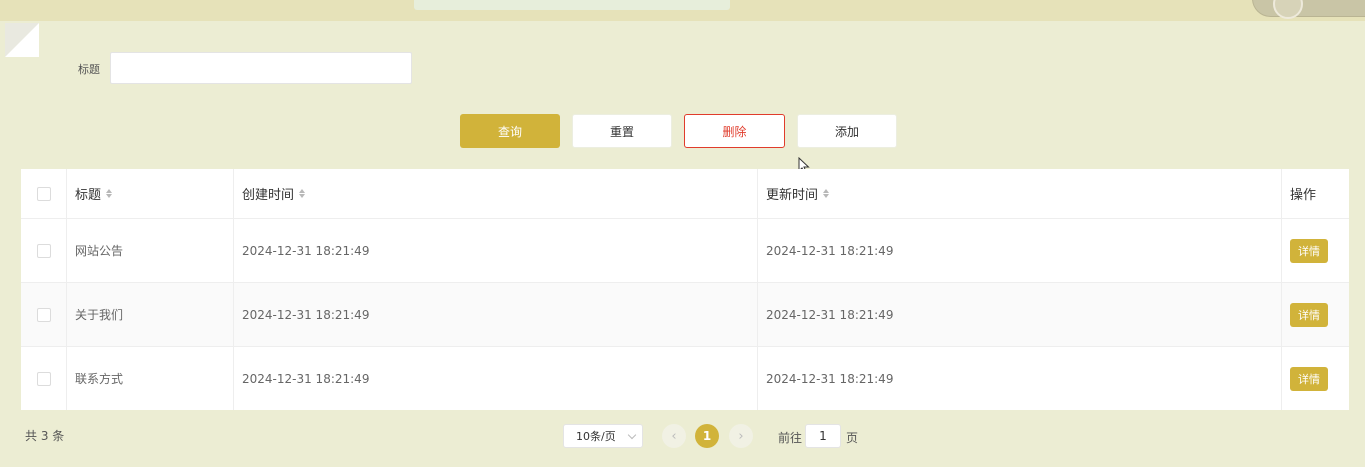  Describe the element at coordinates (496, 193) in the screenshot. I see `header-created: 创建时间` at that location.